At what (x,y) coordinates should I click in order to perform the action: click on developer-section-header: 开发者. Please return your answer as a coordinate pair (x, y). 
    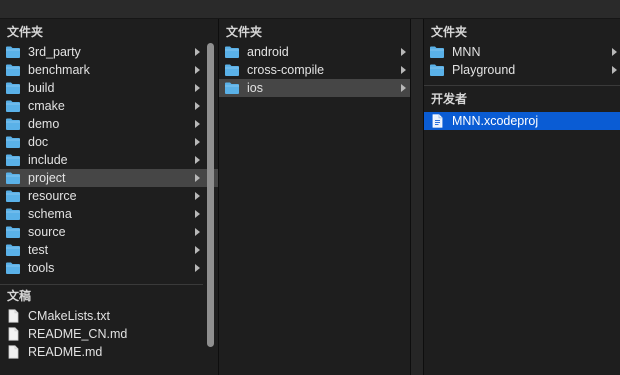
    Looking at the image, I should click on (449, 99).